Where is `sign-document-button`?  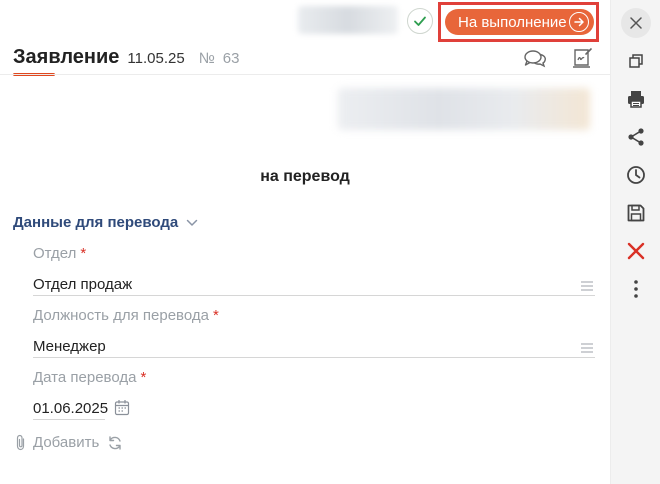 sign-document-button is located at coordinates (582, 60).